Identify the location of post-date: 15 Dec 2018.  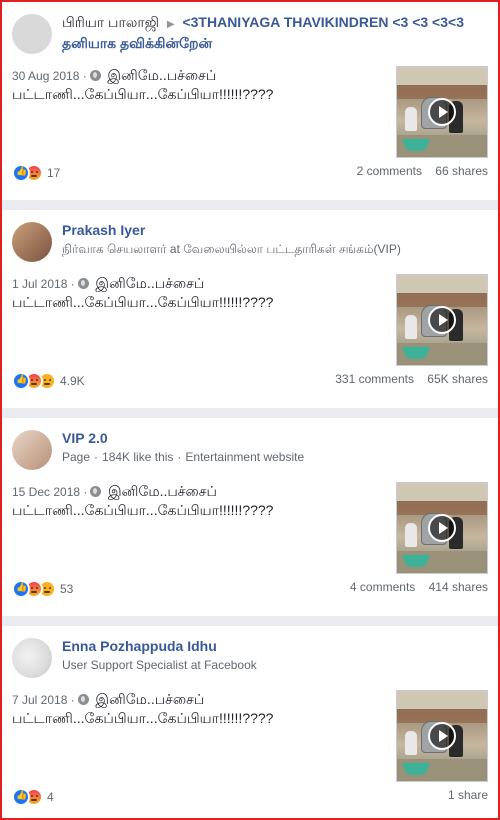
(46, 492).